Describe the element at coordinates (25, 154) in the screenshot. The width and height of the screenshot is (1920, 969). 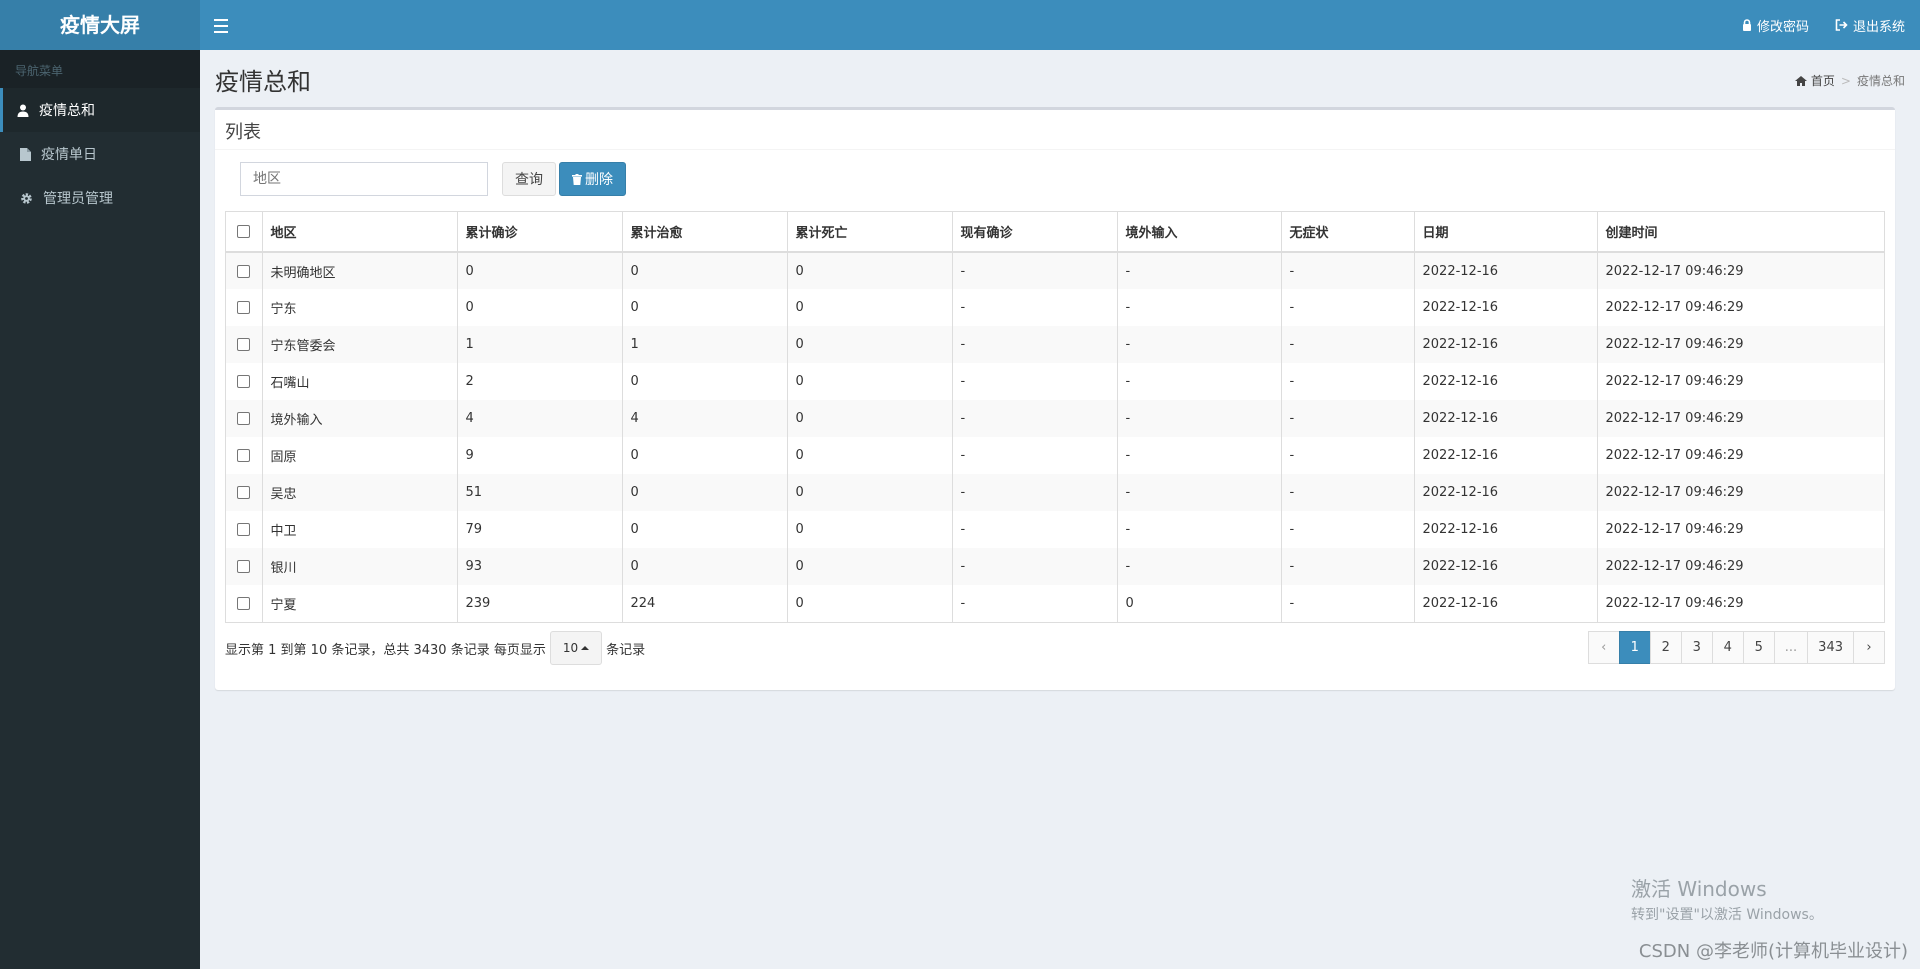
I see `file-icon` at that location.